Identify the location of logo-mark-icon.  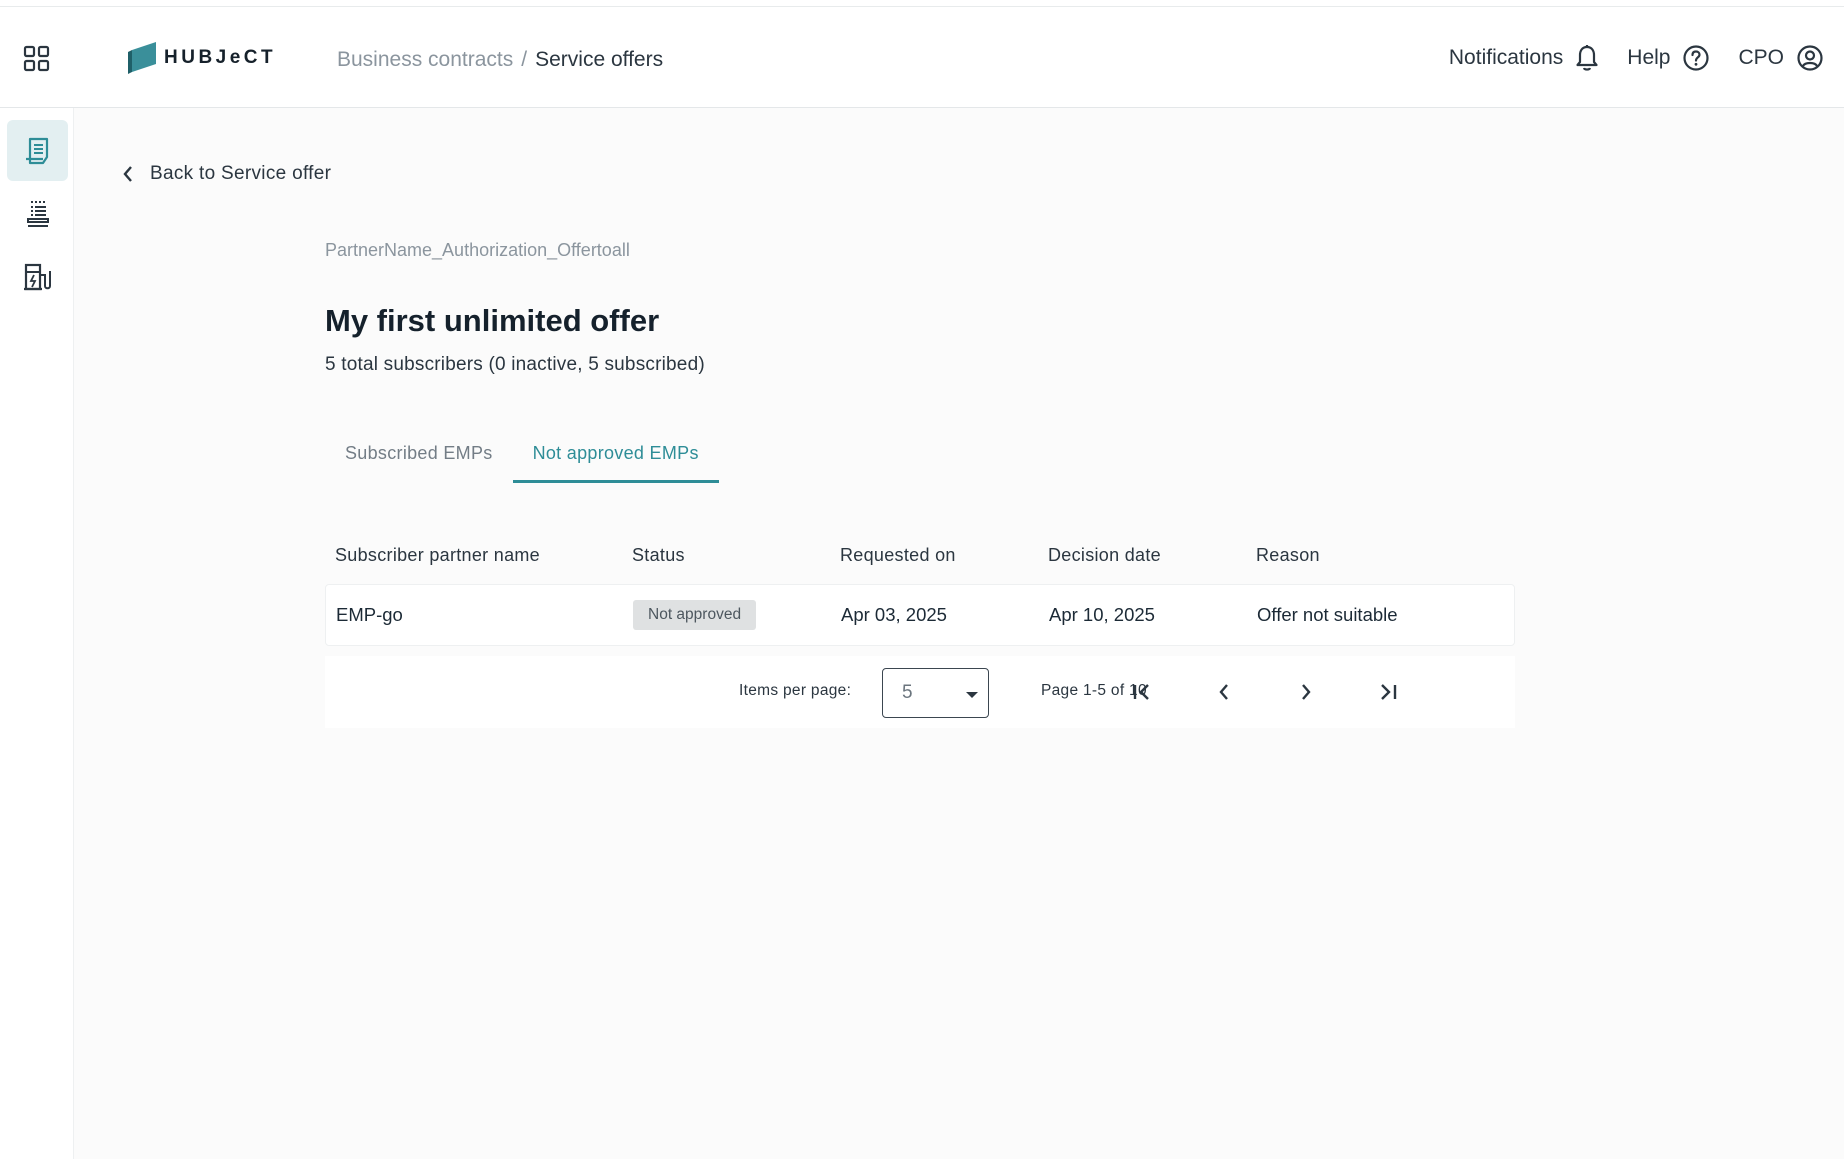
(142, 58).